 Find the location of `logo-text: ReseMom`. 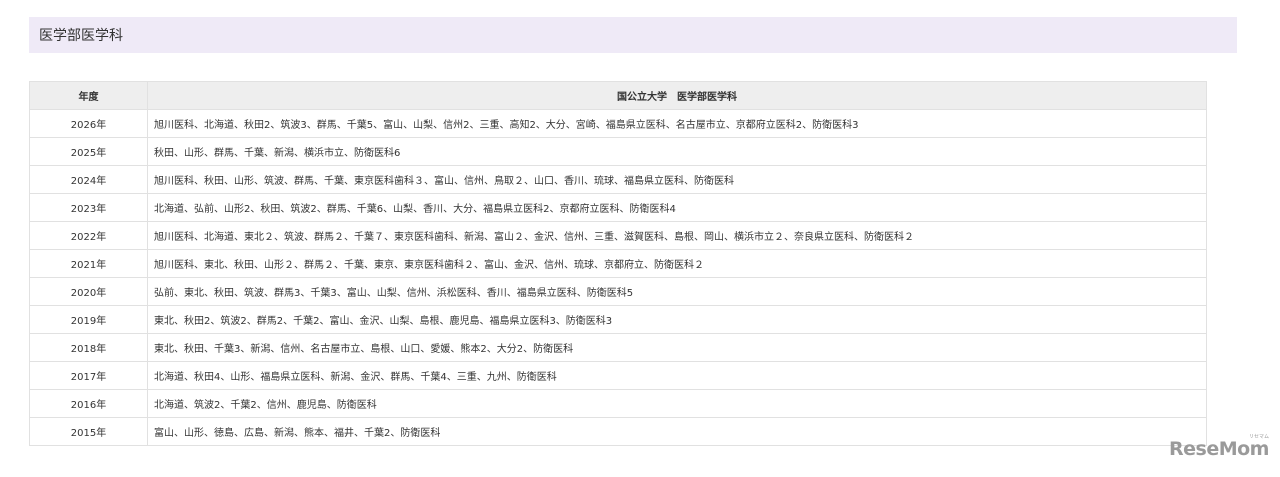

logo-text: ReseMom is located at coordinates (1219, 449).